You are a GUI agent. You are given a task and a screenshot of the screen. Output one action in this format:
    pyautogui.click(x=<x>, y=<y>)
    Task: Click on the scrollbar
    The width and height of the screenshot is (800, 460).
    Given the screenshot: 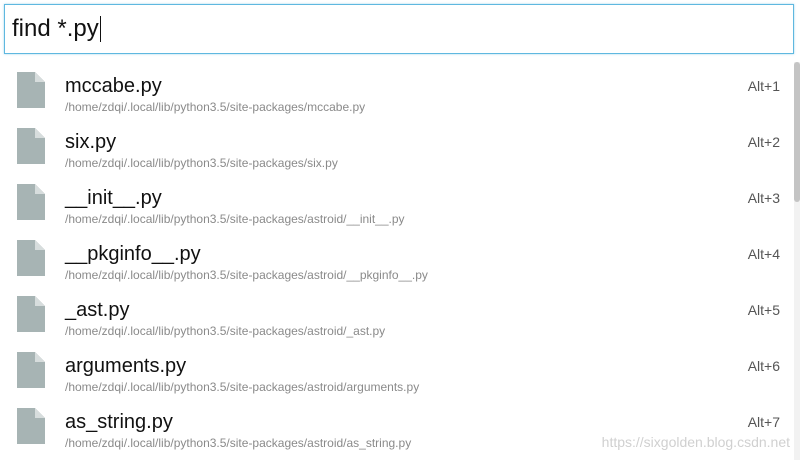 What is the action you would take?
    pyautogui.click(x=797, y=261)
    